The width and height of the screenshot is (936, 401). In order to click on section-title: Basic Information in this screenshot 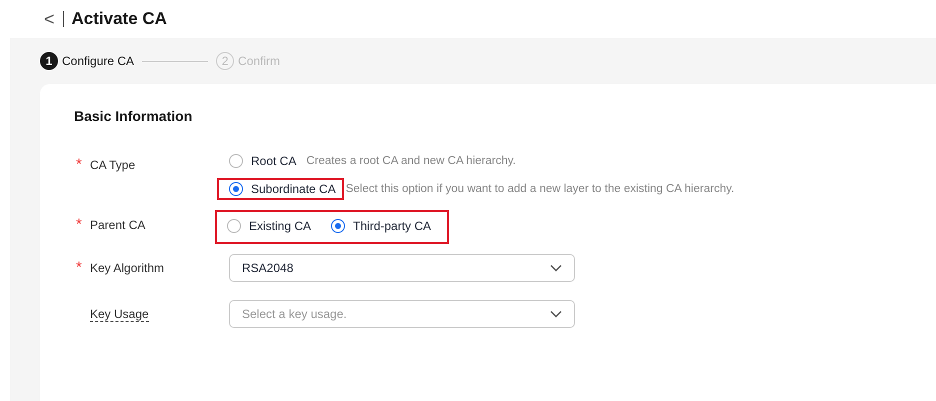, I will do `click(134, 116)`.